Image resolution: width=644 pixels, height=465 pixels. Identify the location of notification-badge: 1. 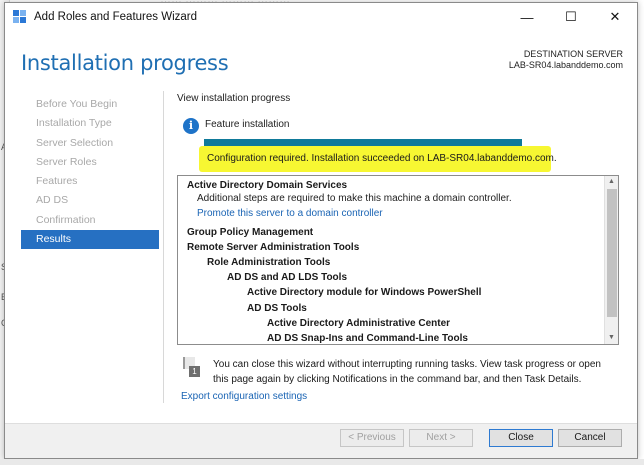
(194, 371).